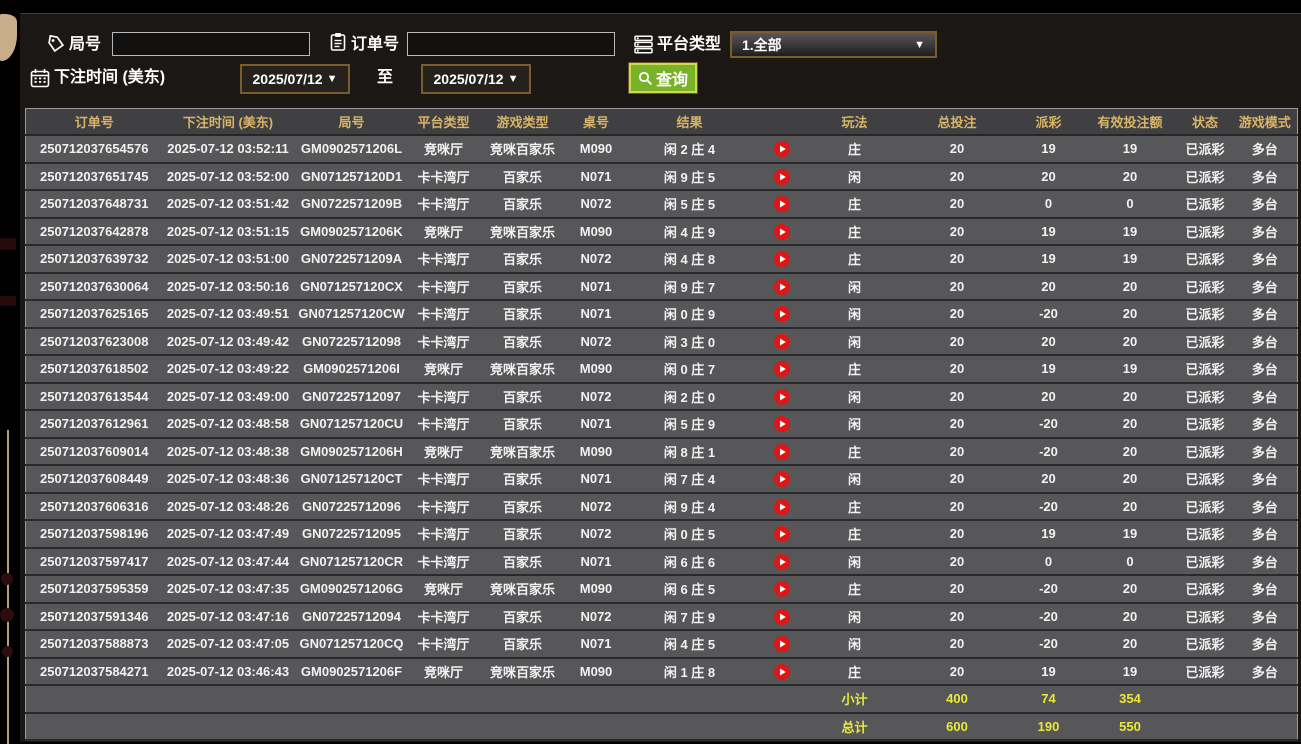  I want to click on cell-order-no: 250712037591346, so click(94, 616).